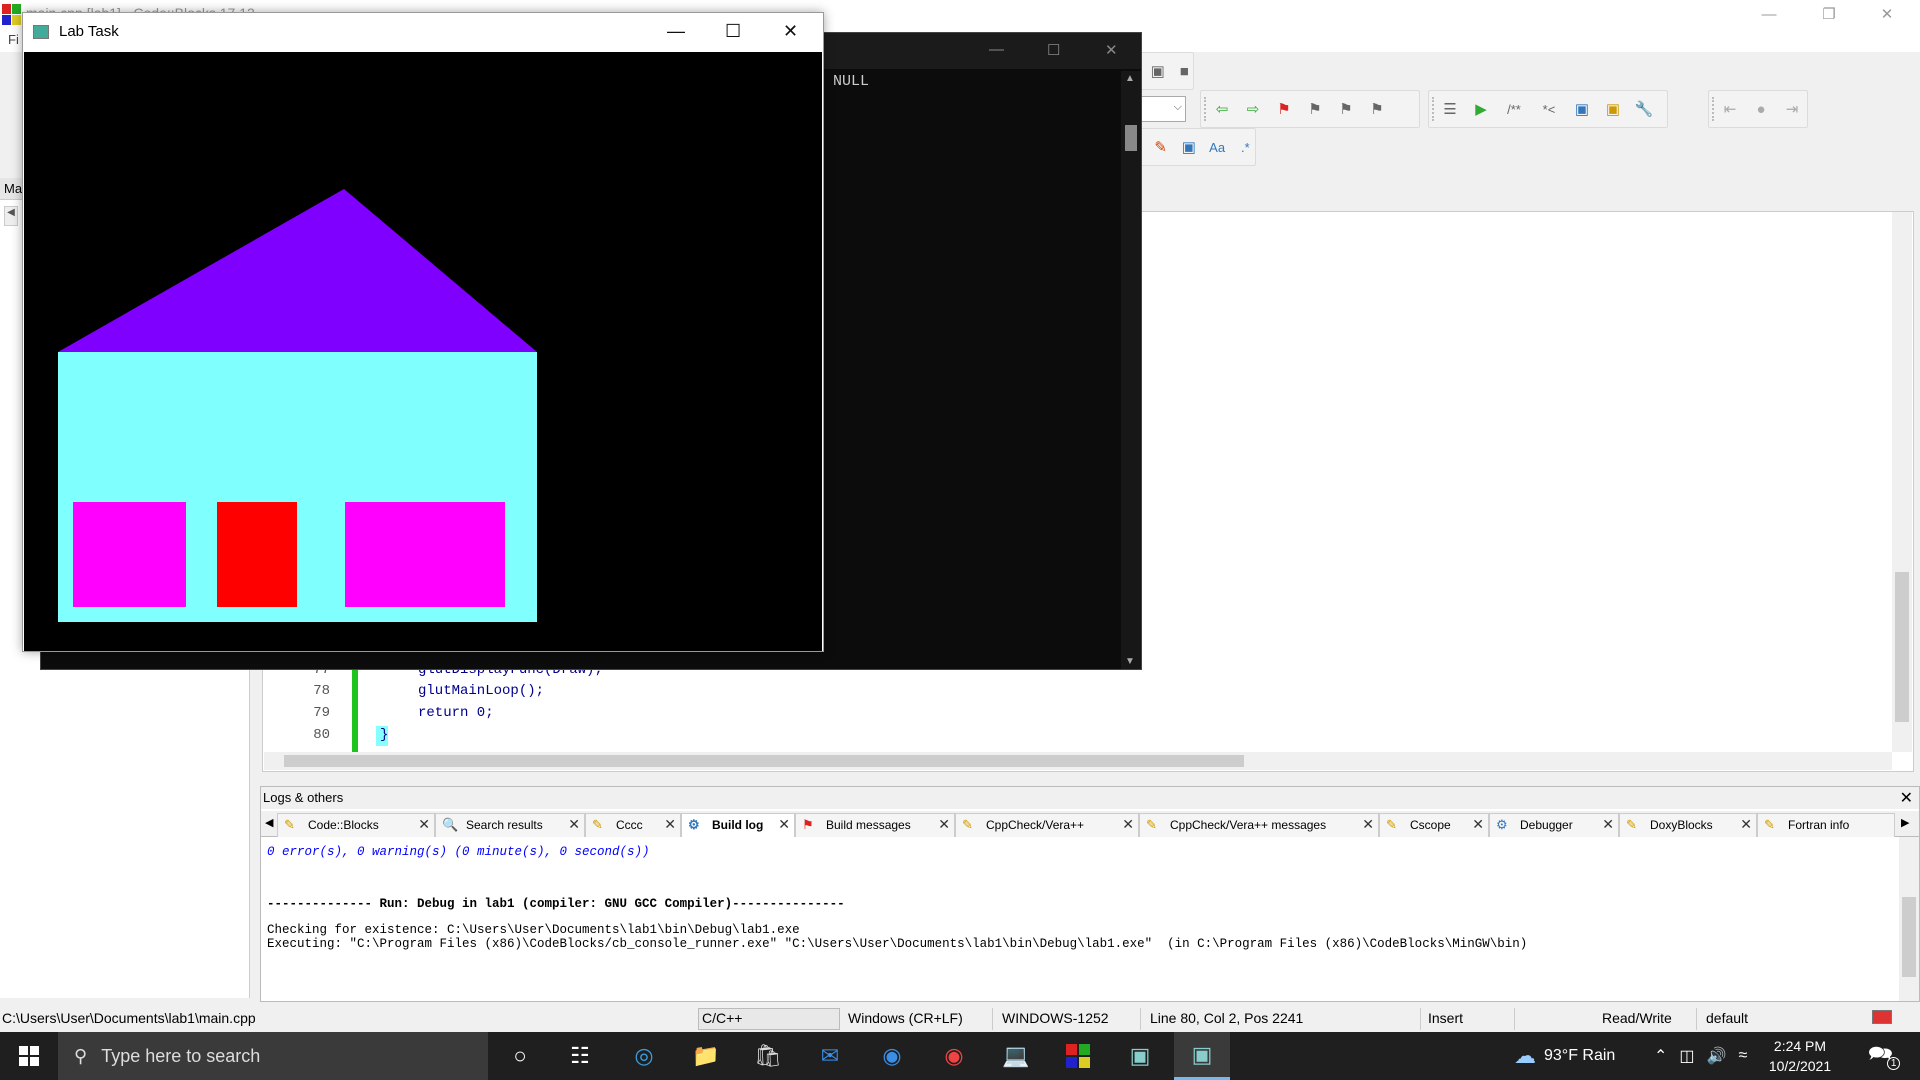 The height and width of the screenshot is (1080, 1920). I want to click on tab-scroll-right-icon: ▶, so click(1905, 822).